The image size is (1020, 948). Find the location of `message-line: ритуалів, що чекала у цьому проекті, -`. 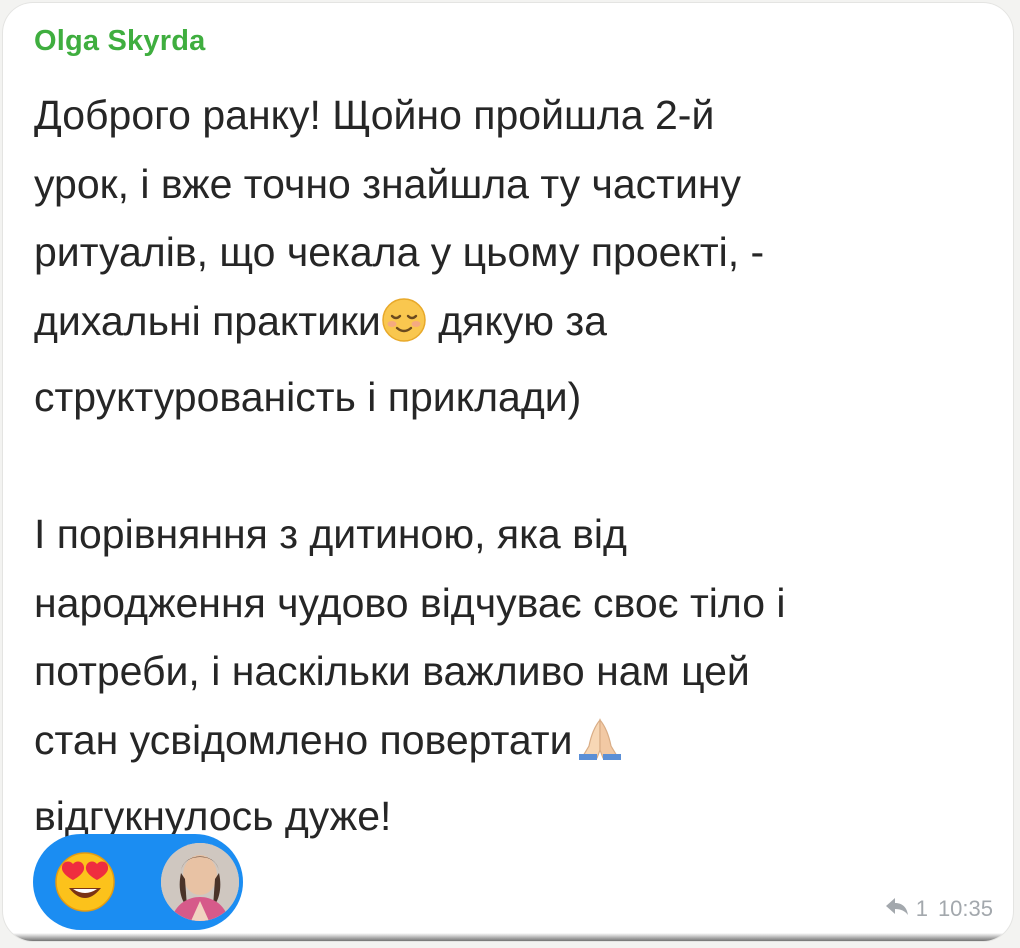

message-line: ритуалів, що чекала у цьому проекті, - is located at coordinates (399, 252).